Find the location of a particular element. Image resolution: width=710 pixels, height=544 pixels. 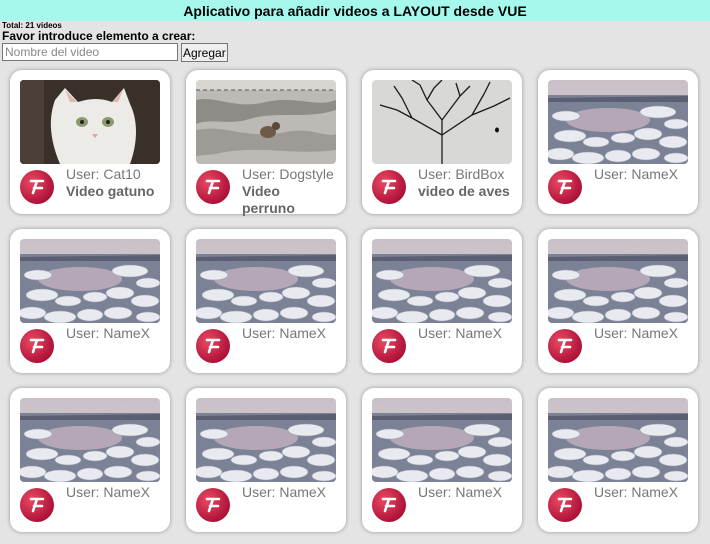

video-meta: User: Cat10 Video gatuno is located at coordinates (90, 185).